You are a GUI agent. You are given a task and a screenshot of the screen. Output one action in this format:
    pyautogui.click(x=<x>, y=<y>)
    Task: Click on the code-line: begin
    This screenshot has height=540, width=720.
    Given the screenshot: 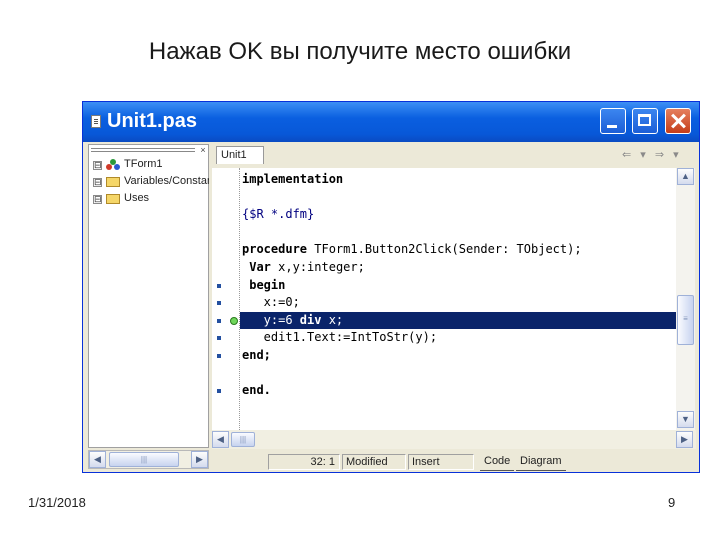 What is the action you would take?
    pyautogui.click(x=458, y=285)
    